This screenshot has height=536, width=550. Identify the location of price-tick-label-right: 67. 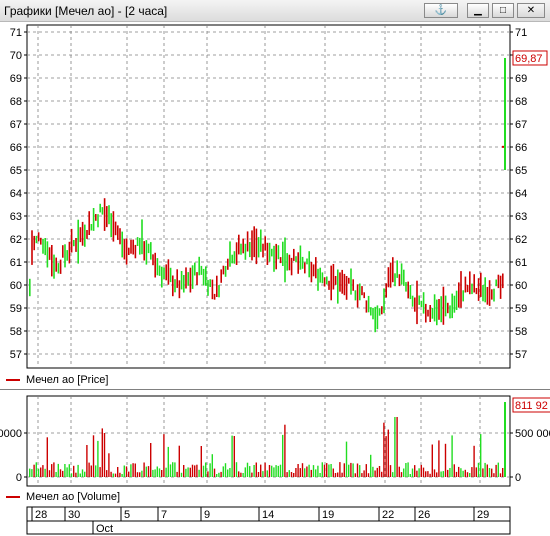
(521, 125).